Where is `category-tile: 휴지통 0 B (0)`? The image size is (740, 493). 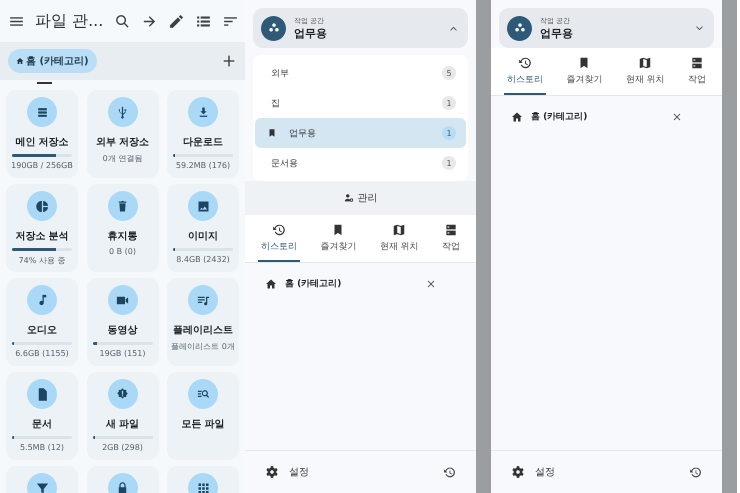 category-tile: 휴지통 0 B (0) is located at coordinates (122, 228).